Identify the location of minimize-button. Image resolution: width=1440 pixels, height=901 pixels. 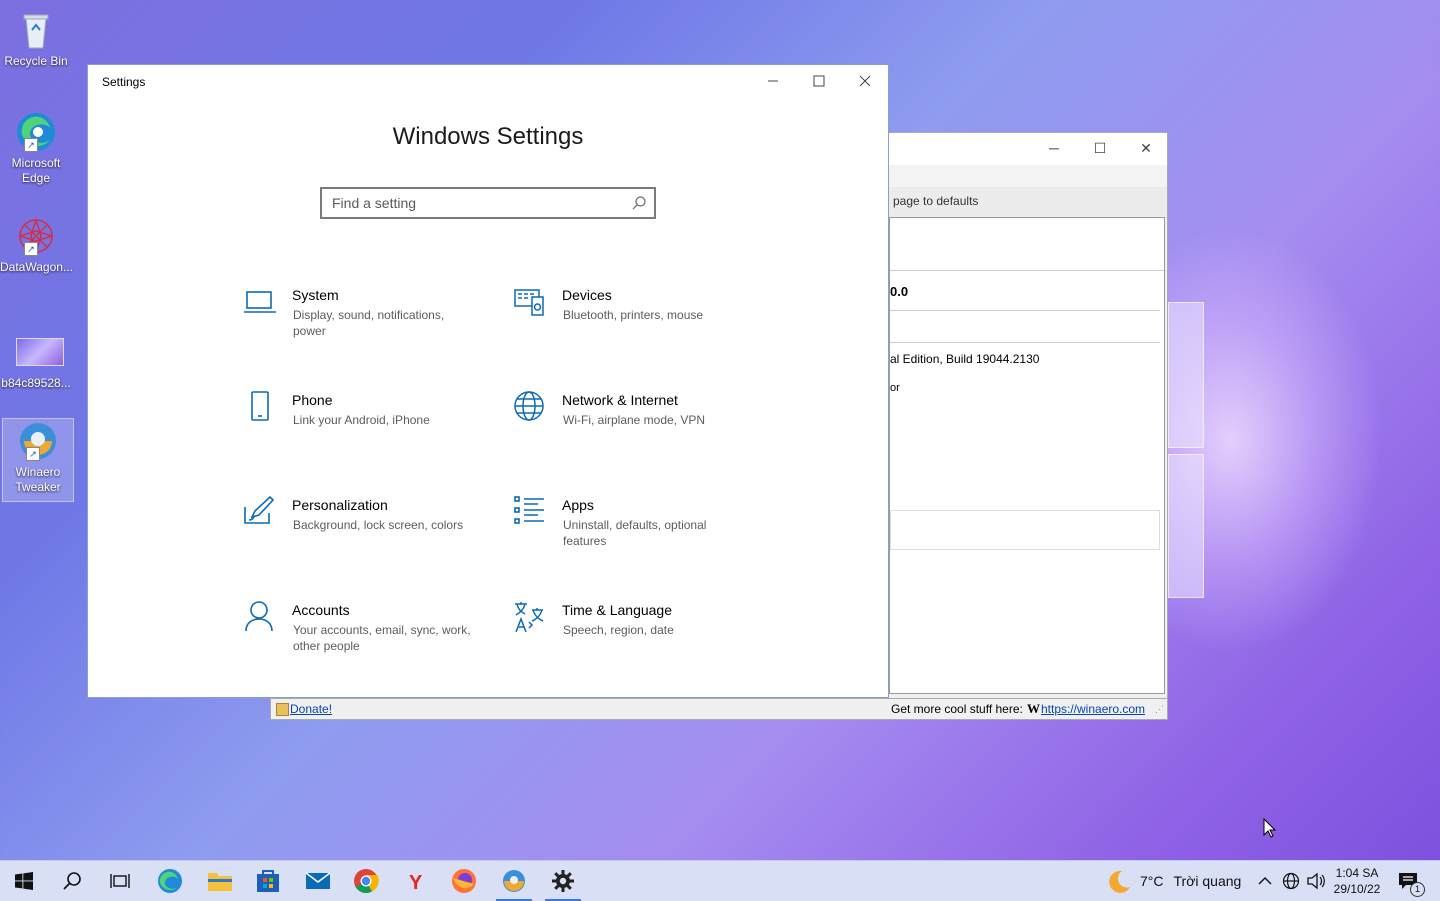
(773, 81).